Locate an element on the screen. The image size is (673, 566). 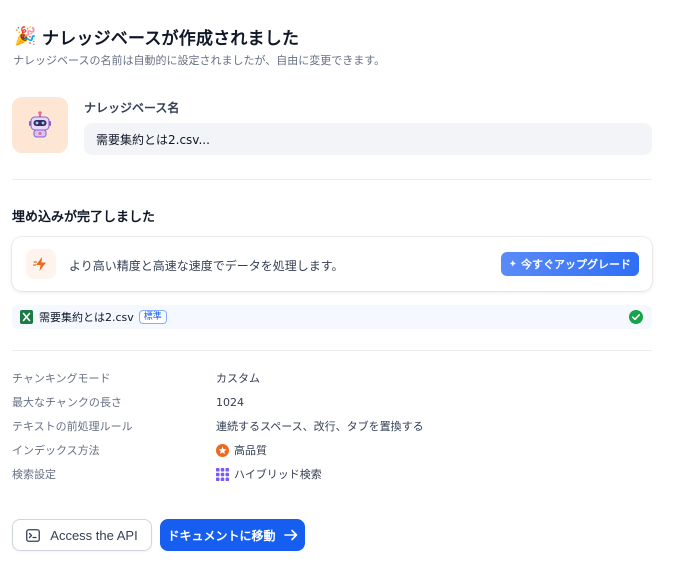
party-popper-icon: 🎉 is located at coordinates (25, 36).